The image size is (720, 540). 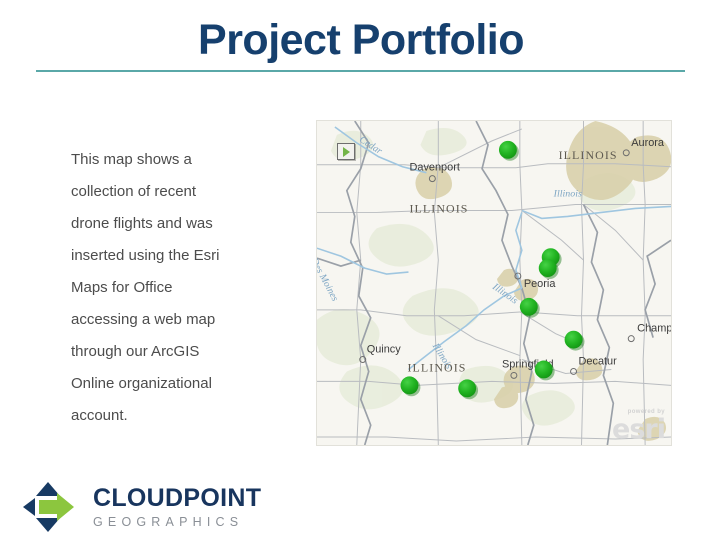 I want to click on map-expand-button, so click(x=346, y=151).